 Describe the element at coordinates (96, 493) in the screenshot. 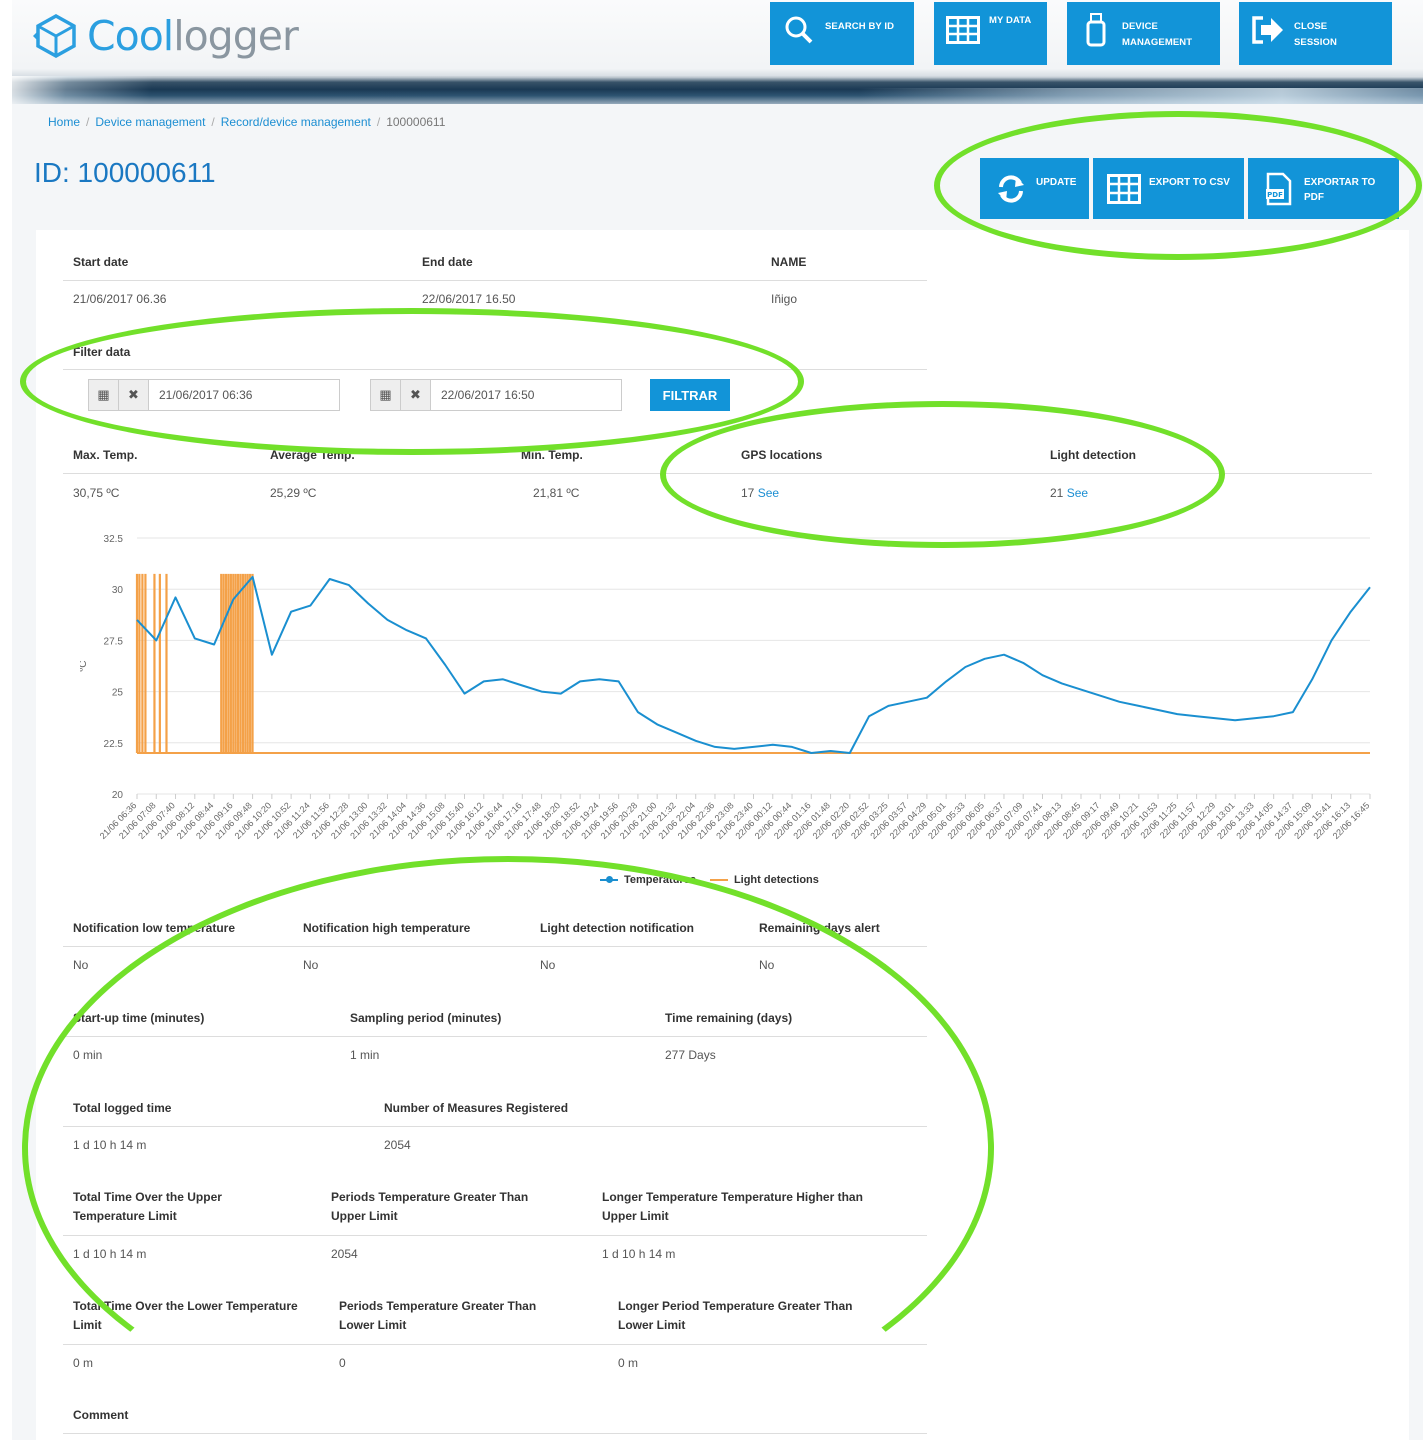

I see `max-temp-value: 30,75 ºC` at that location.